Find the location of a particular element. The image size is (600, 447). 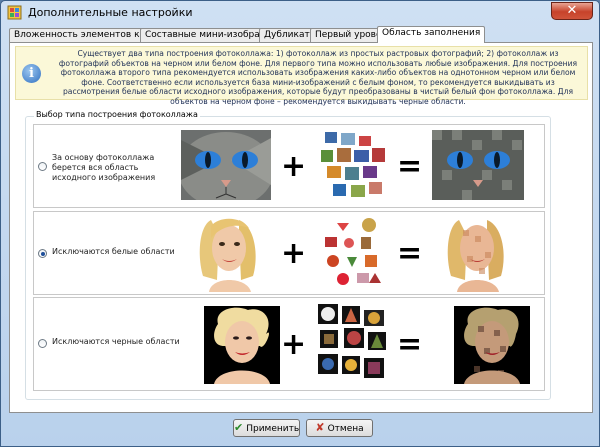

apply-button: ✔ Применить is located at coordinates (266, 428).